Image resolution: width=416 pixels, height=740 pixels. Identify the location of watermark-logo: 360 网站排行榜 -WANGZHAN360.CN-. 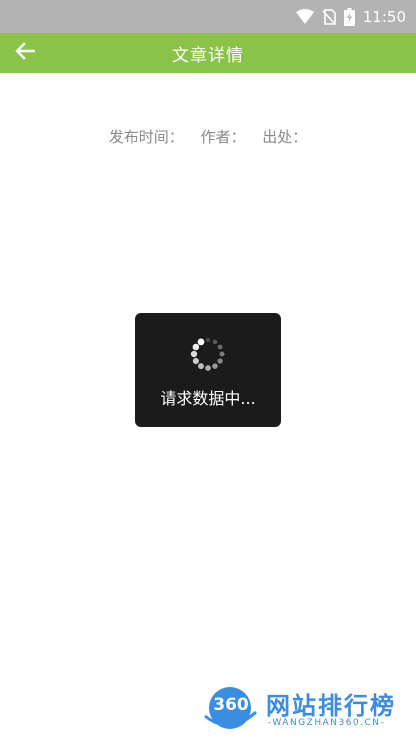
(304, 710).